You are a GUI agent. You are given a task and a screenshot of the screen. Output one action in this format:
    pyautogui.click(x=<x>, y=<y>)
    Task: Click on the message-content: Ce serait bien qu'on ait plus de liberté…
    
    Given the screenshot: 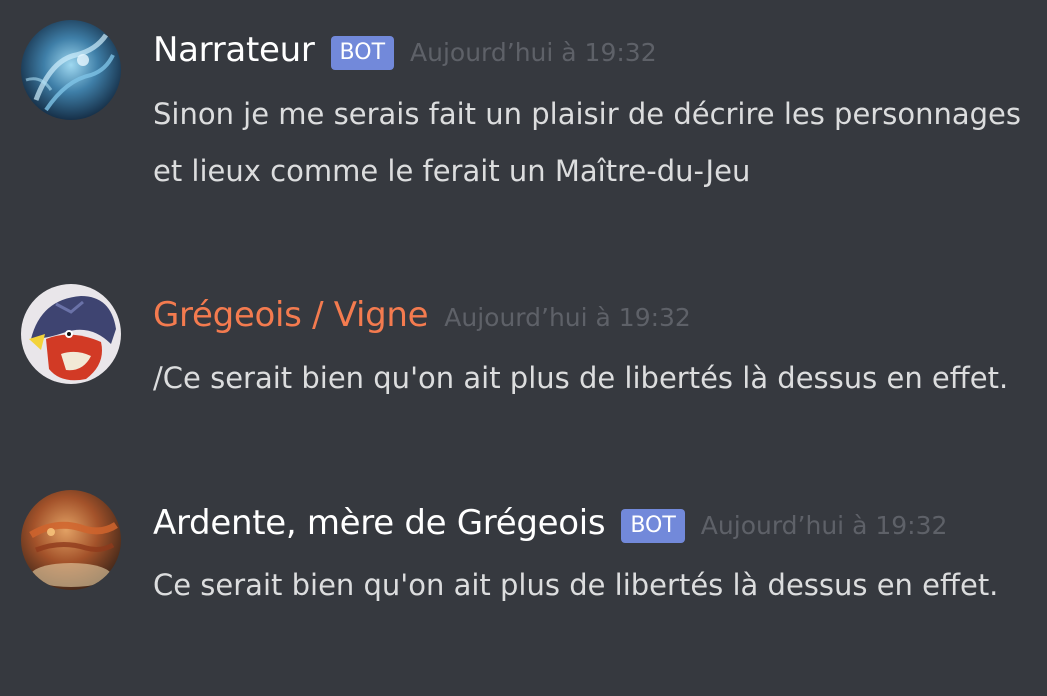 What is the action you would take?
    pyautogui.click(x=576, y=585)
    